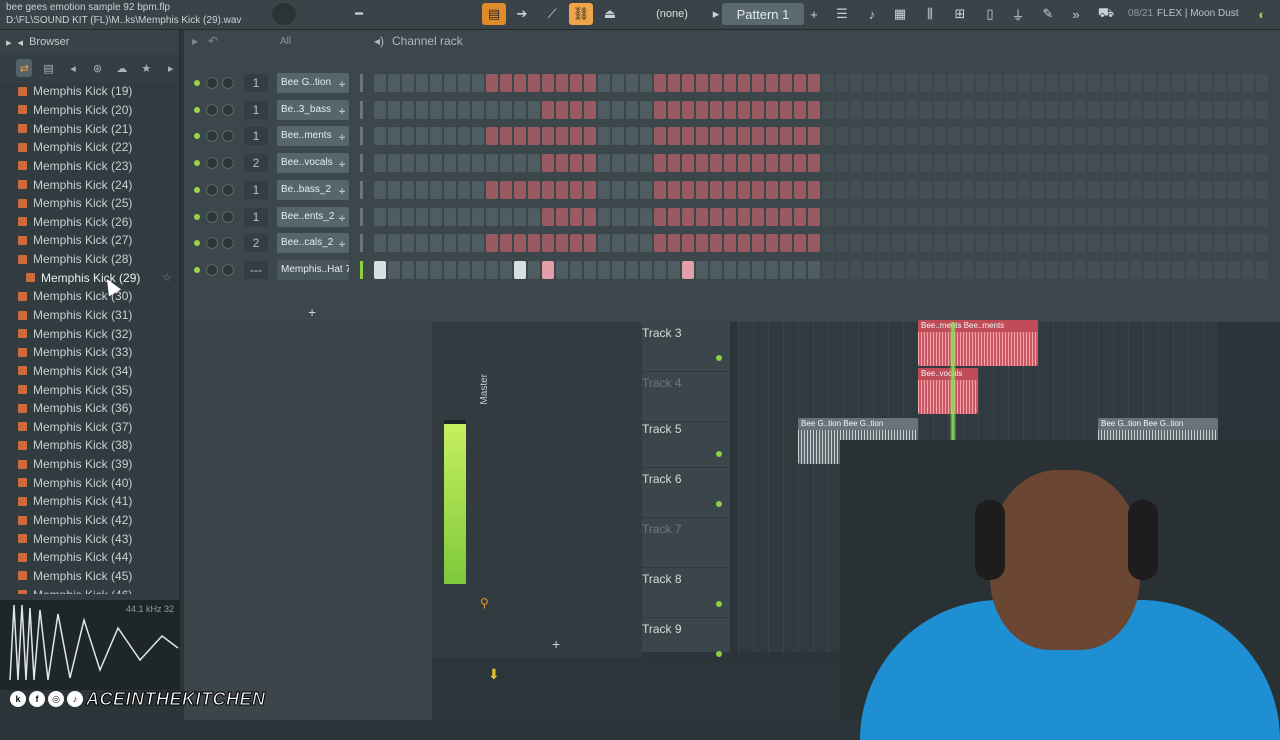 This screenshot has width=1280, height=740. I want to click on file-item: Memphis Kick (40), so click(90, 482).